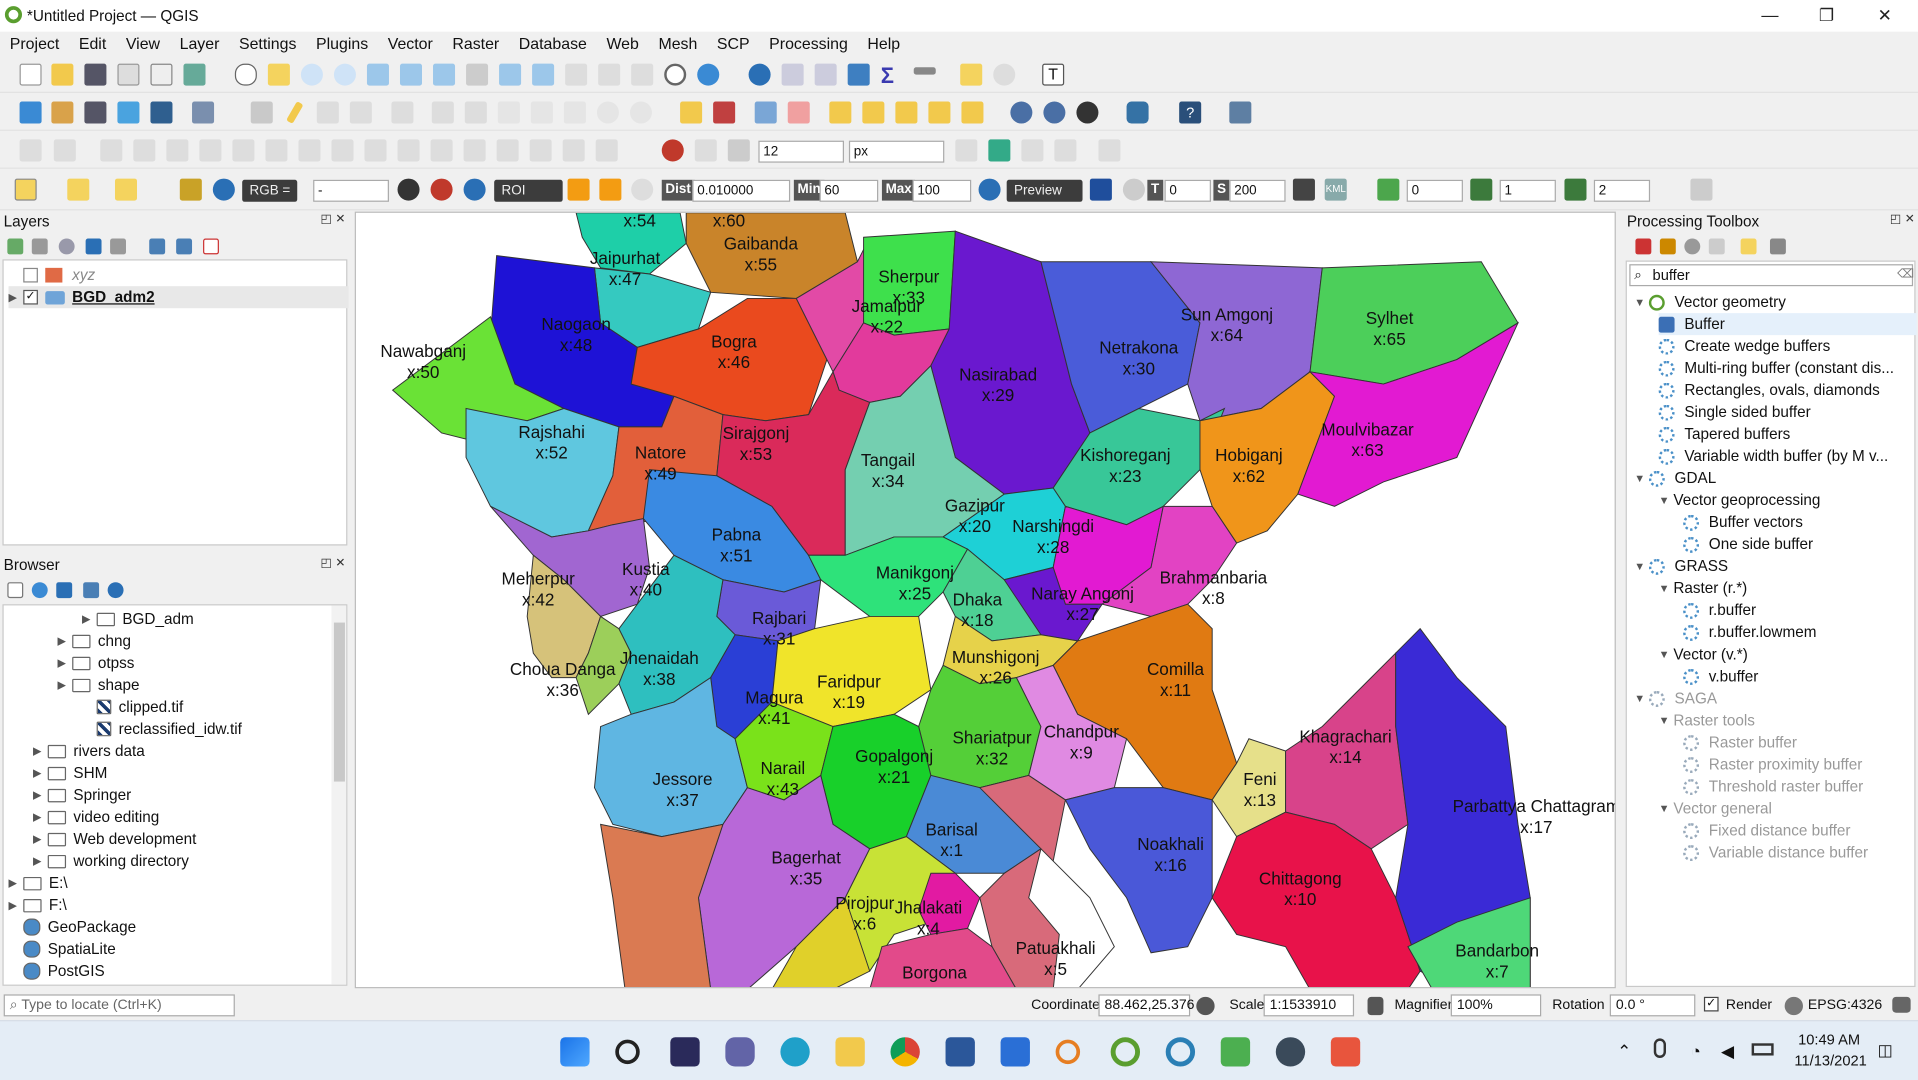 This screenshot has width=1918, height=1080. Describe the element at coordinates (966, 150) in the screenshot. I see `topological-editing-icon` at that location.